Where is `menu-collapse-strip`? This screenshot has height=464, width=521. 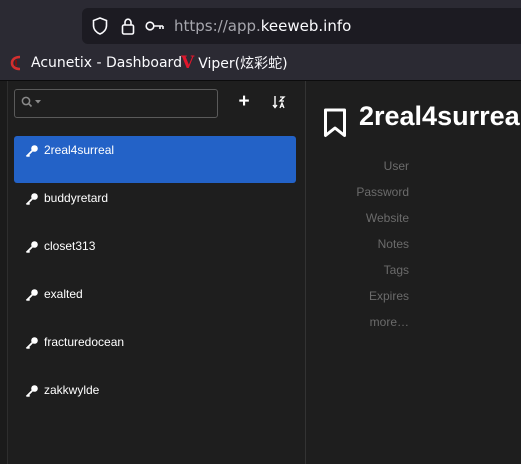 menu-collapse-strip is located at coordinates (4, 272).